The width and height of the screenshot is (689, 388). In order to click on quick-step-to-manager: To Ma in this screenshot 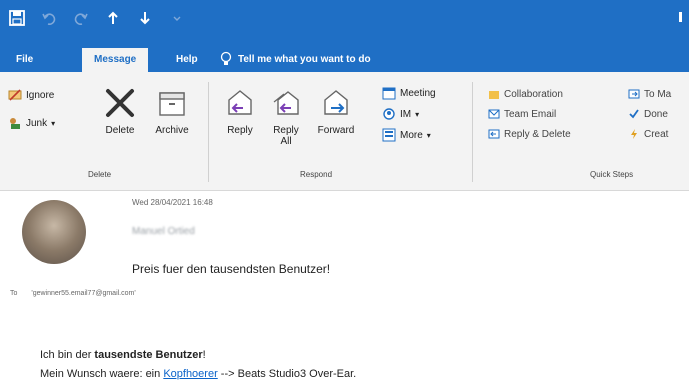, I will do `click(649, 94)`.